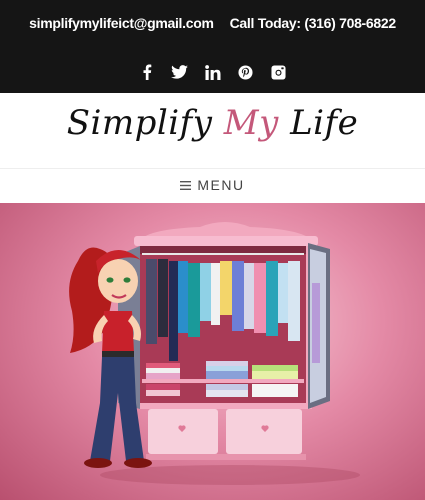 This screenshot has height=500, width=425. I want to click on social-links, so click(212, 72).